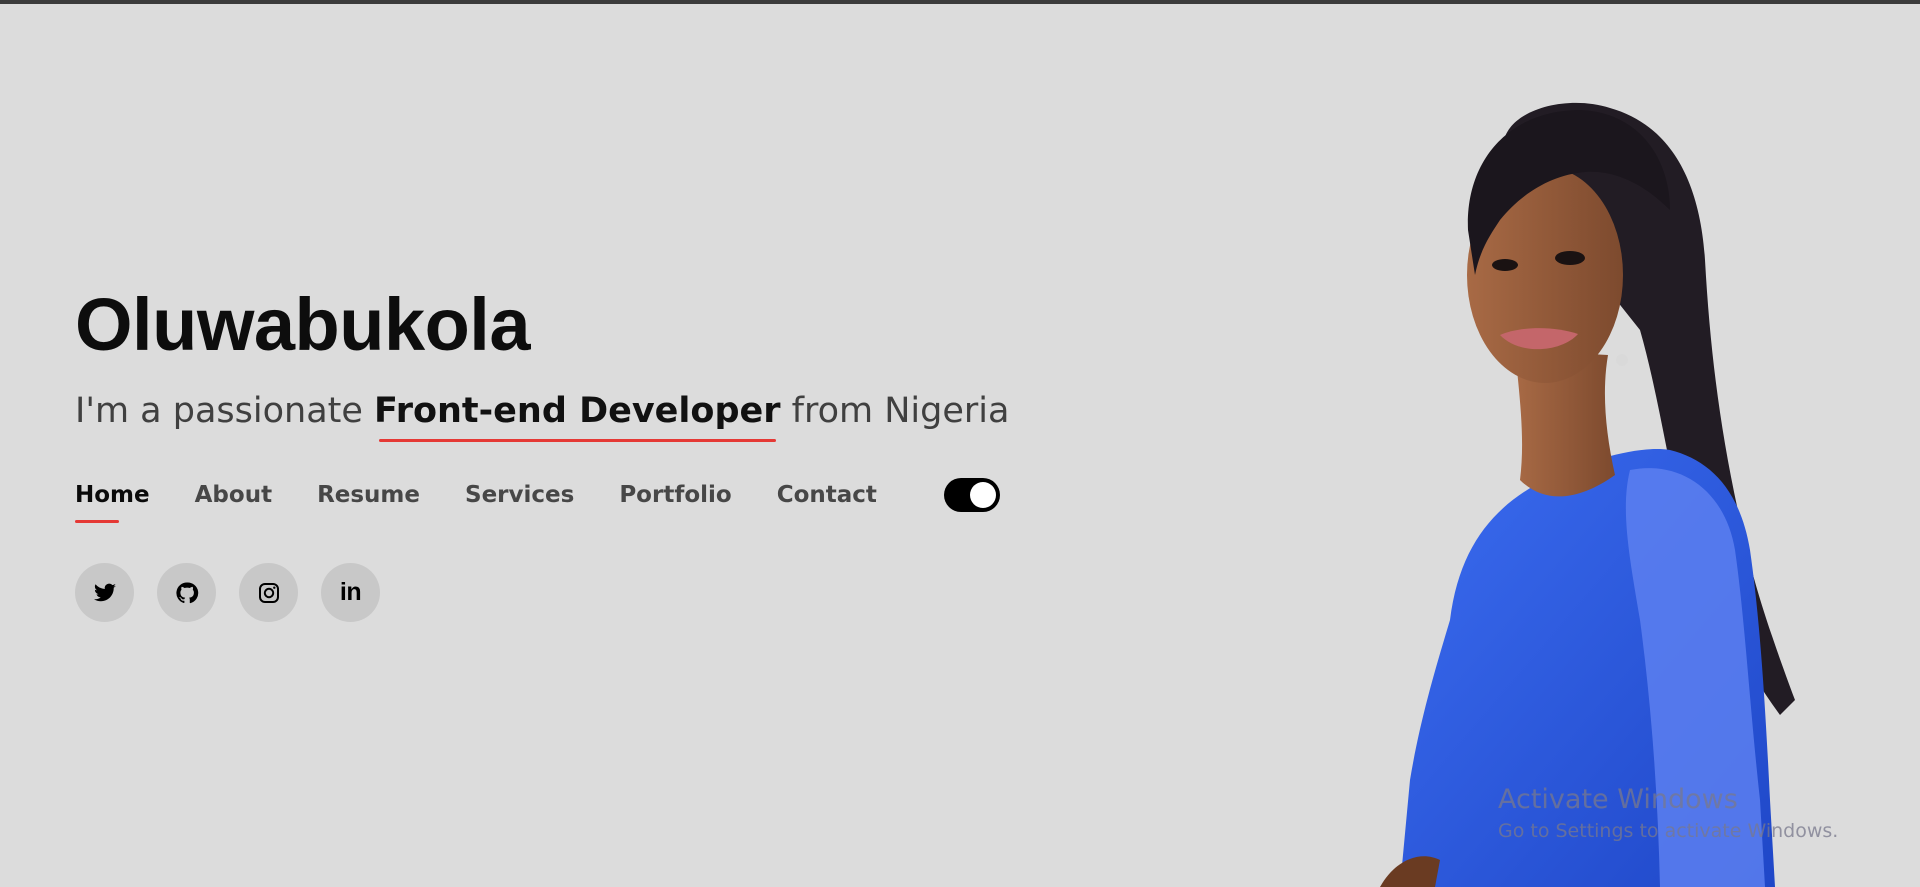  Describe the element at coordinates (577, 415) in the screenshot. I see `subtitle-role: Front-end Developer` at that location.